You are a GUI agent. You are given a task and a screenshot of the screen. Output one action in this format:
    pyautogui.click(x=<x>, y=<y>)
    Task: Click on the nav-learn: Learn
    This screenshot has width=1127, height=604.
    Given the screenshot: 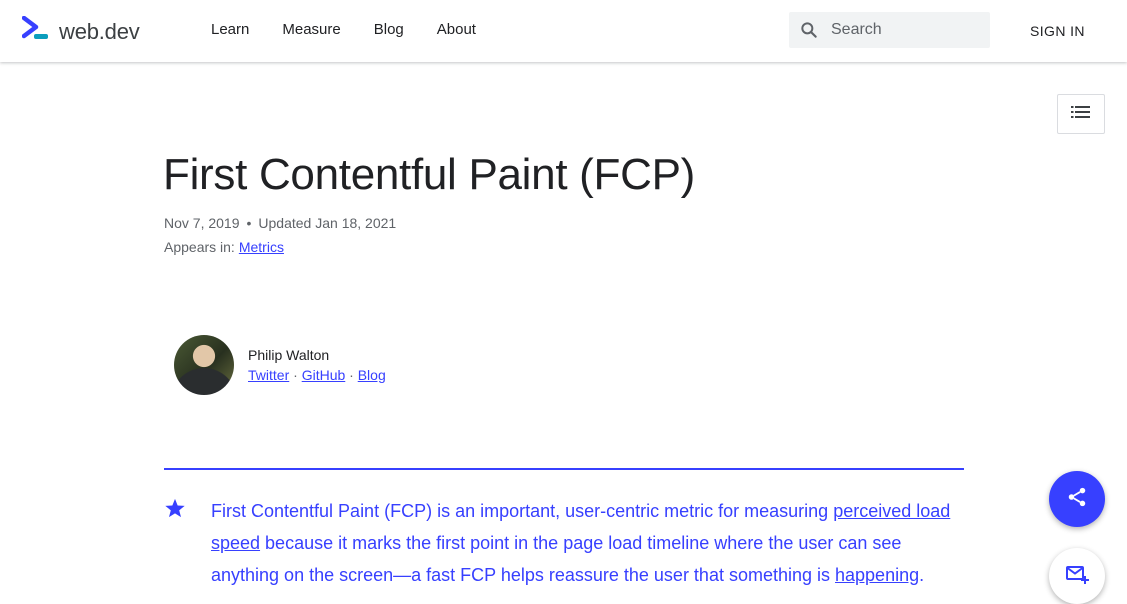 What is the action you would take?
    pyautogui.click(x=230, y=29)
    